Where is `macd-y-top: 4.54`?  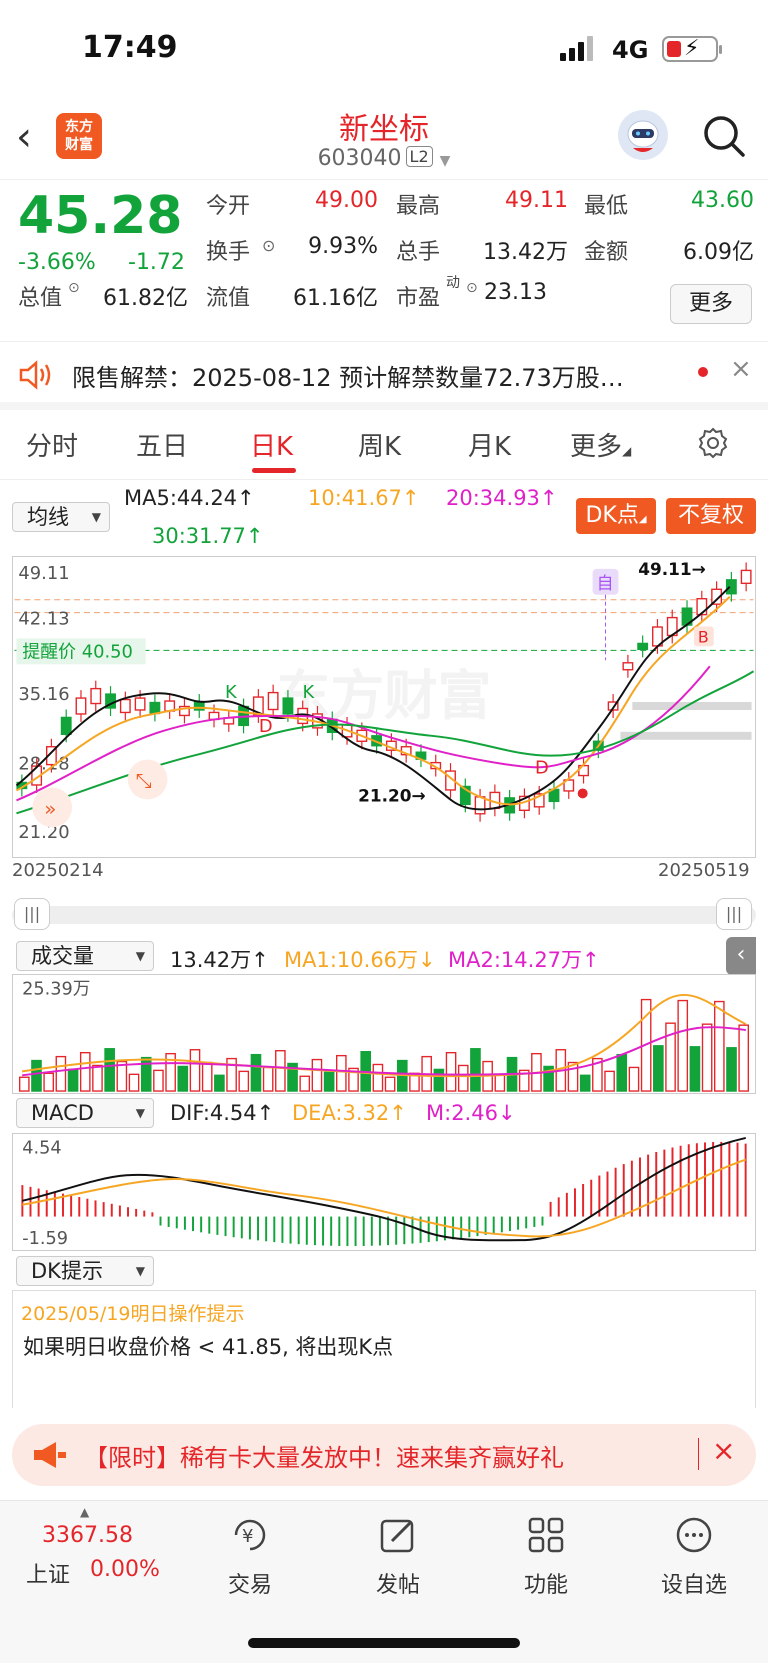 macd-y-top: 4.54 is located at coordinates (41, 1149).